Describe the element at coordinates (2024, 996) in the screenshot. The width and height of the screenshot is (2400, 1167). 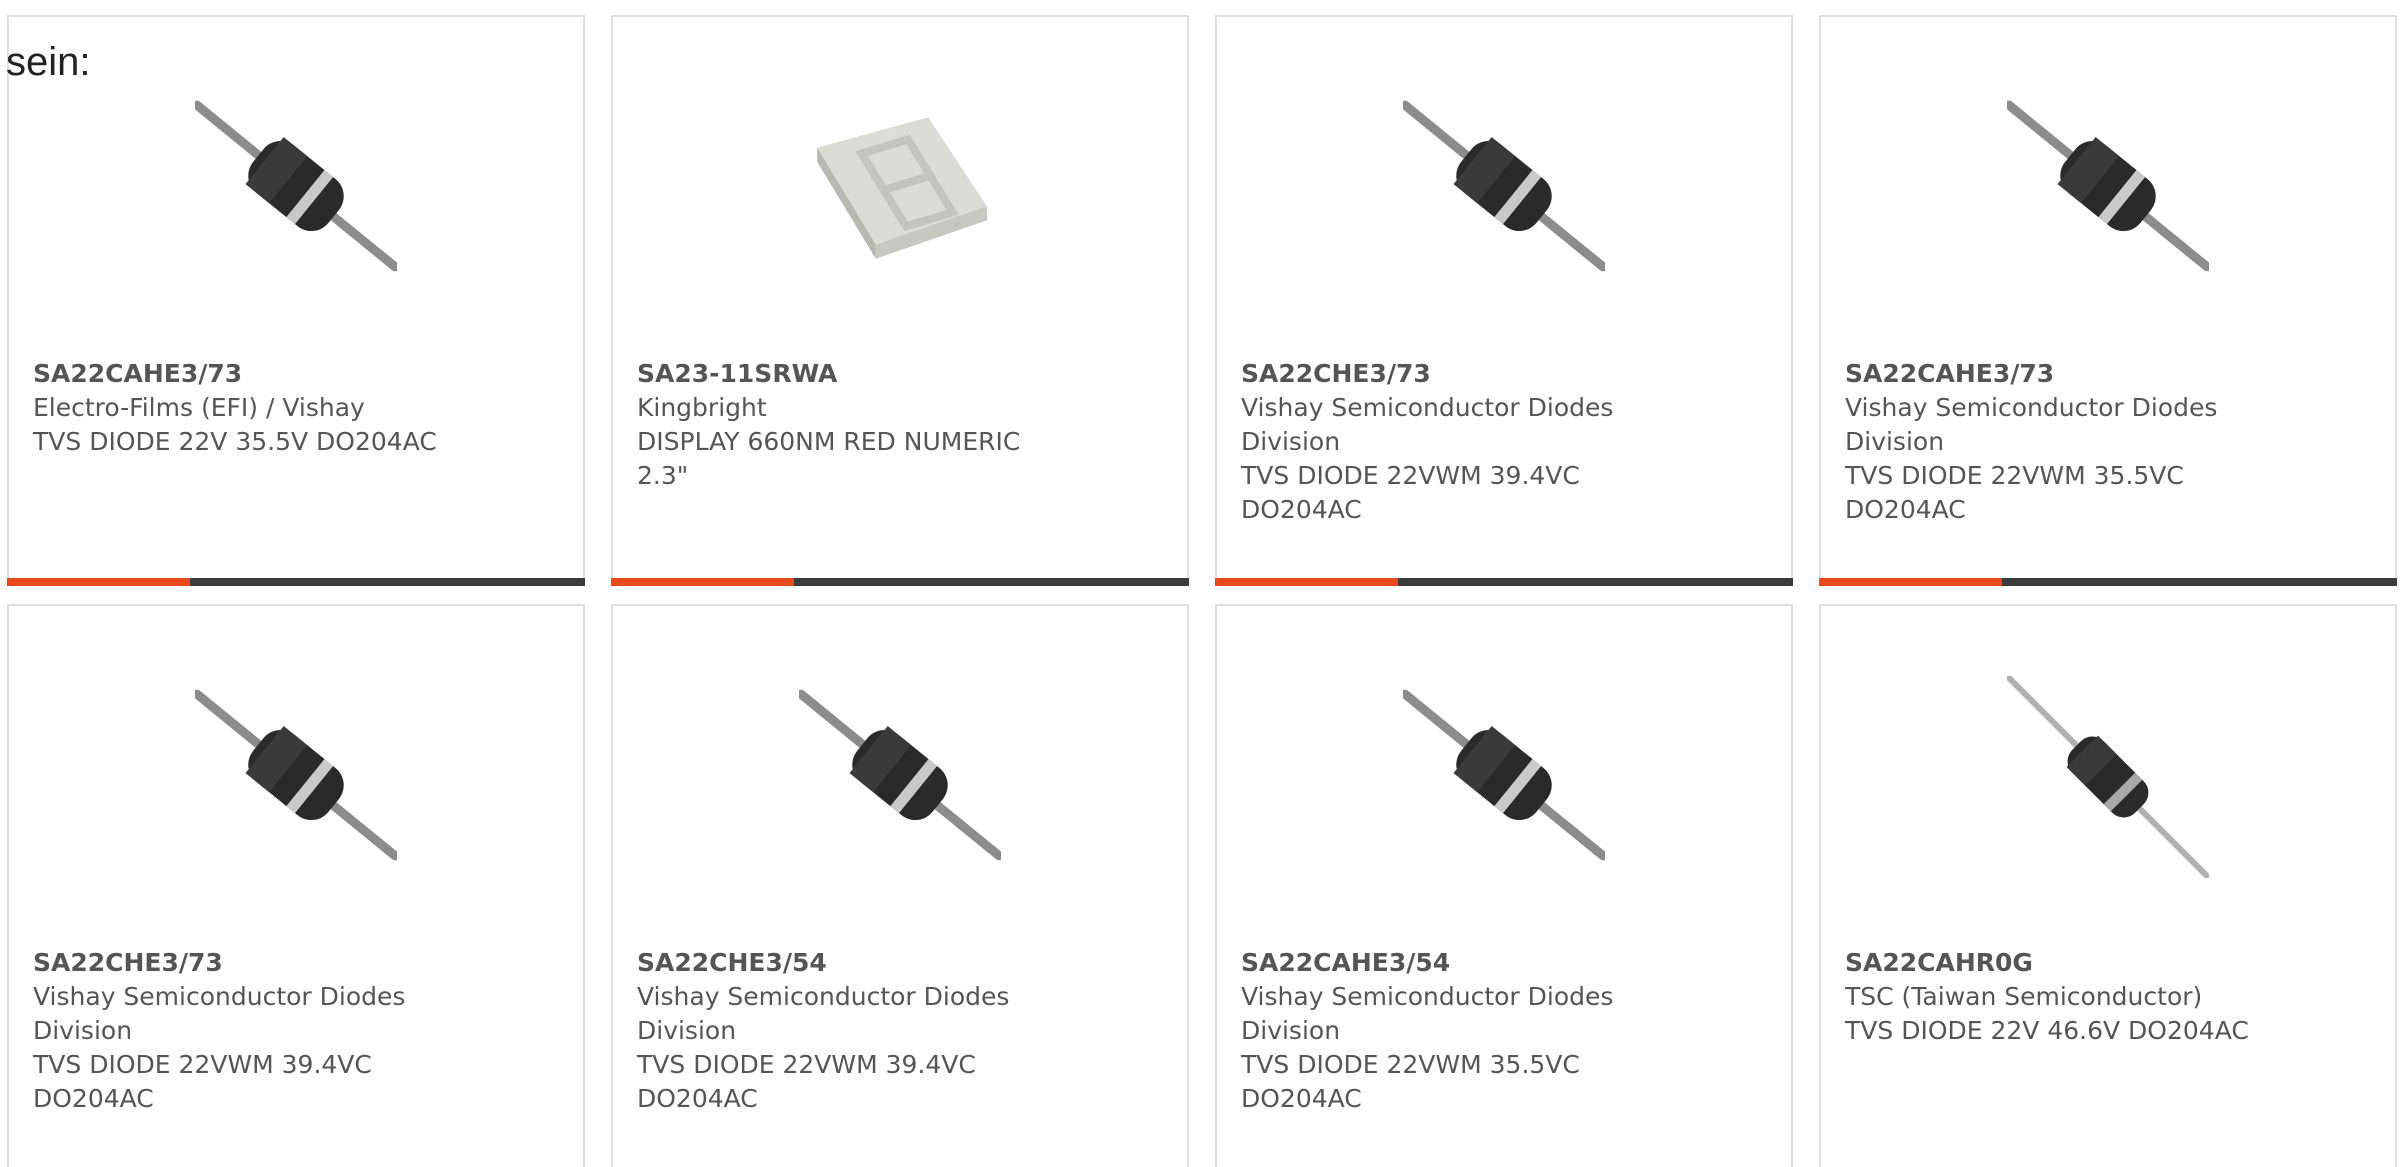
I see `manufacturer: TSC (Taiwan Semiconductor)` at that location.